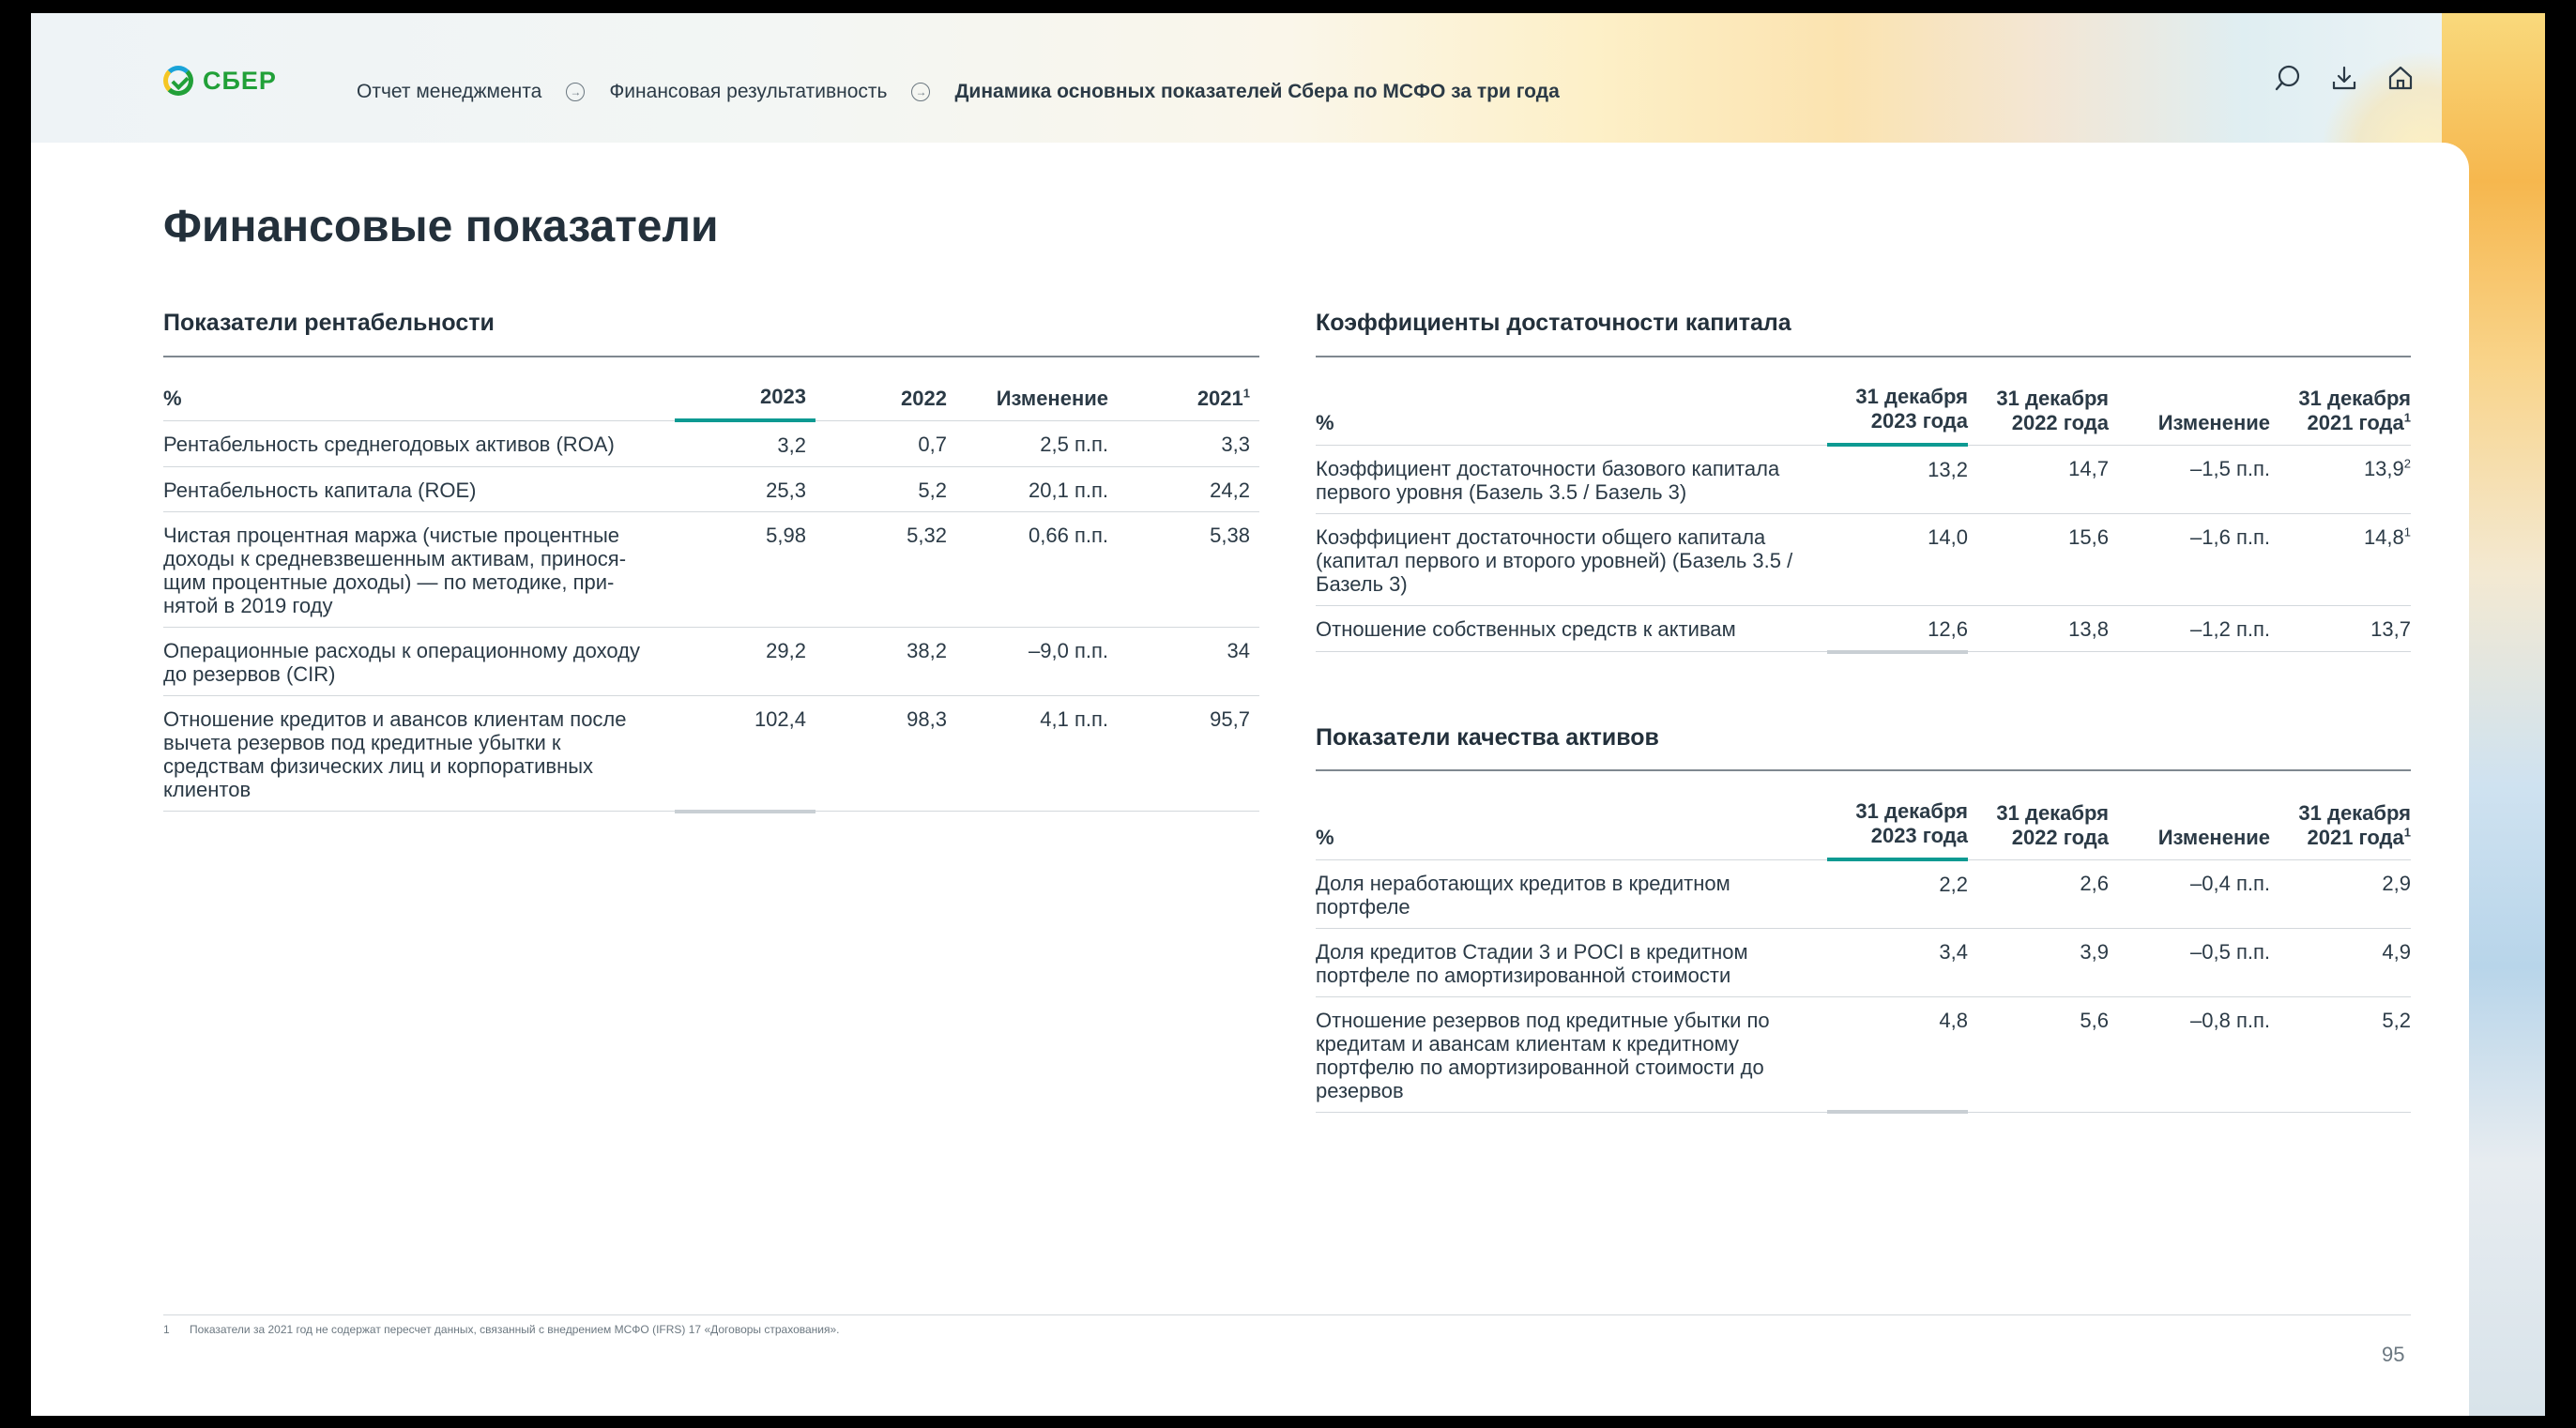 The image size is (2576, 1428). I want to click on cell-value: 3,9, so click(2038, 961).